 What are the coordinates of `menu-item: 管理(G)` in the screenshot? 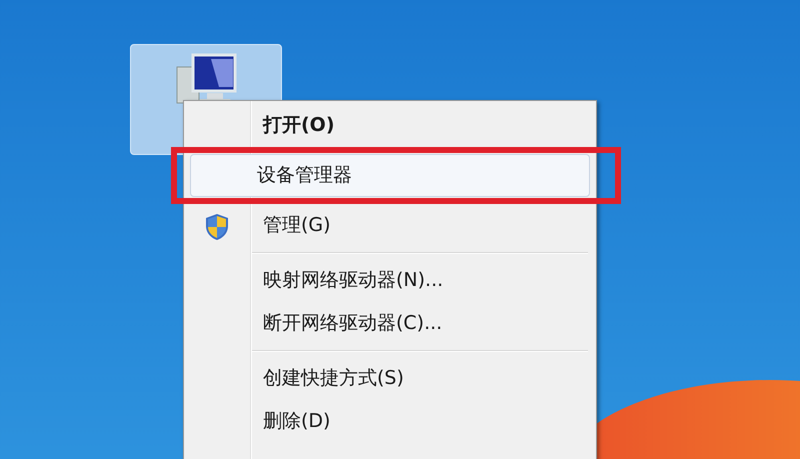 It's located at (390, 225).